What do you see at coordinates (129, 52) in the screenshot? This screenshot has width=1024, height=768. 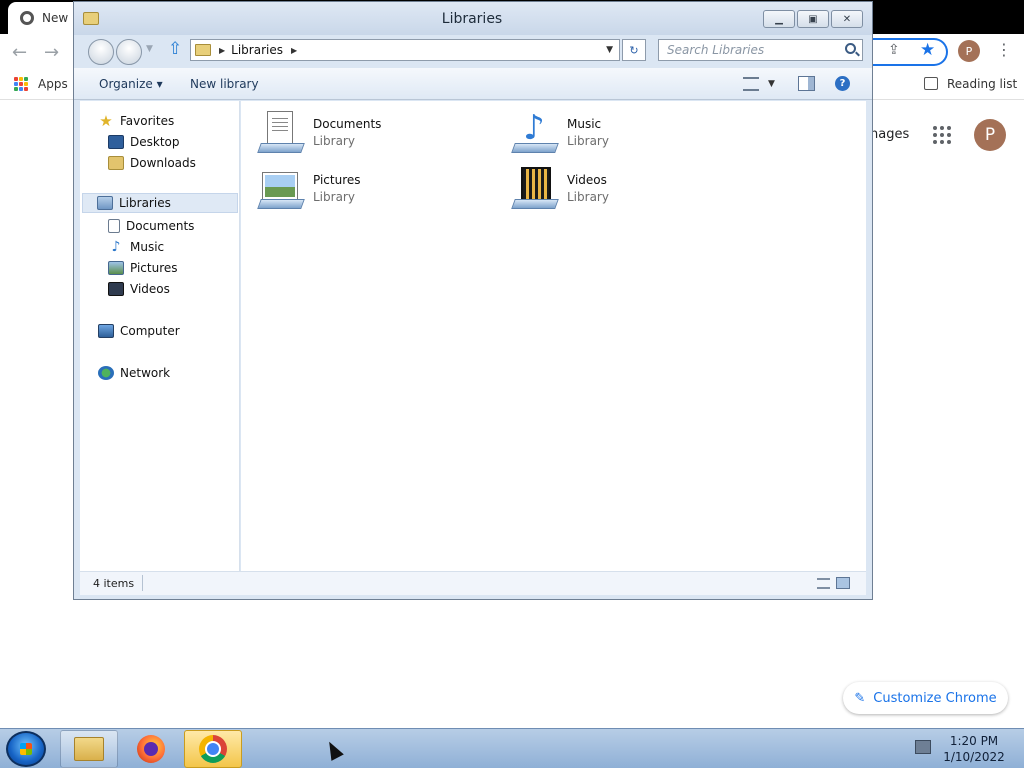 I see `explorer-forward-button` at bounding box center [129, 52].